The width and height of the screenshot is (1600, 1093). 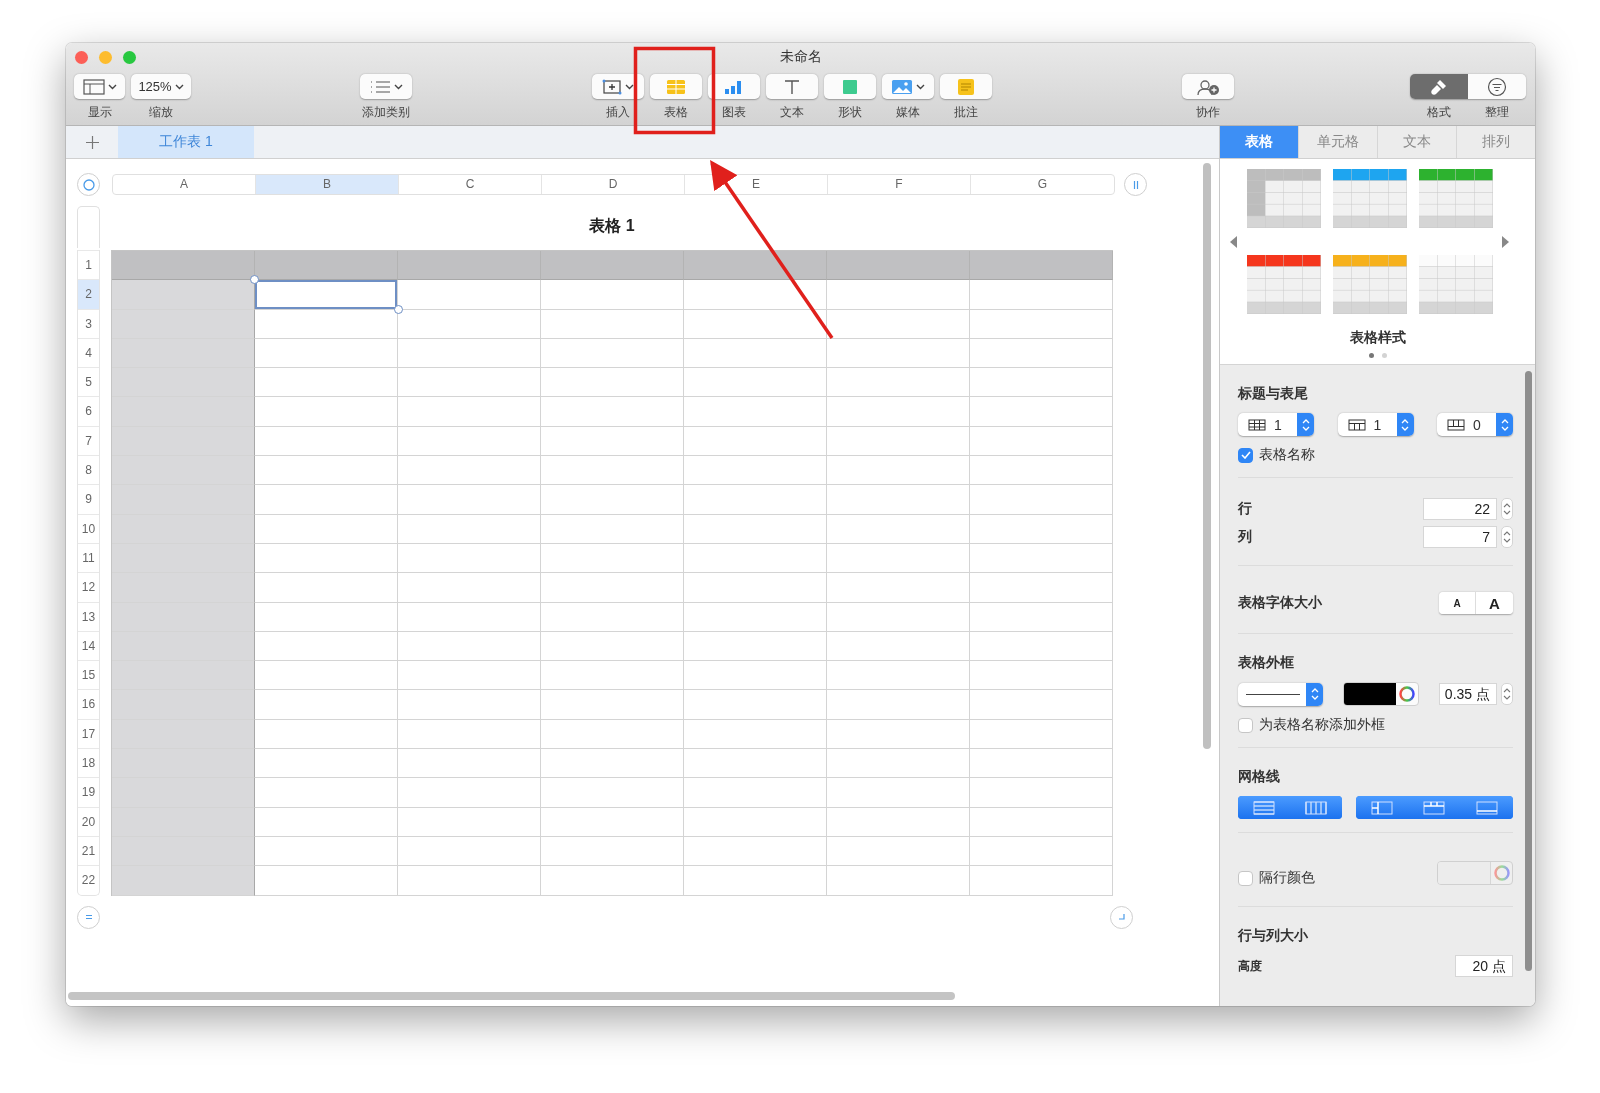 I want to click on row-header: 19, so click(x=88, y=792).